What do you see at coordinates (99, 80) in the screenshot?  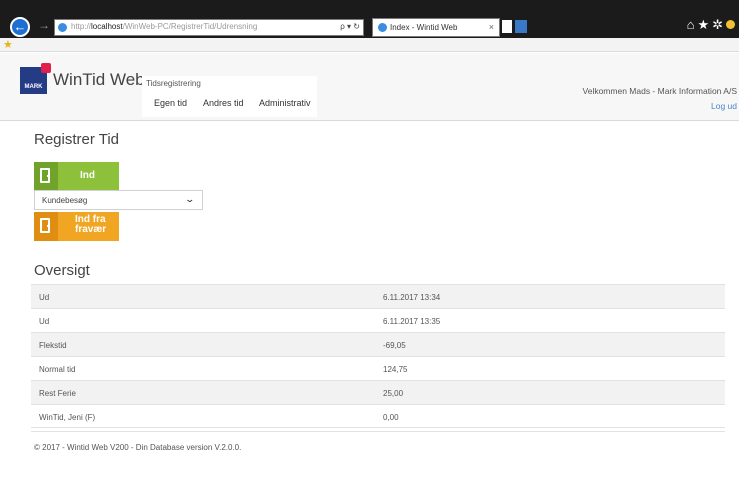 I see `app-title: WinTid Web` at bounding box center [99, 80].